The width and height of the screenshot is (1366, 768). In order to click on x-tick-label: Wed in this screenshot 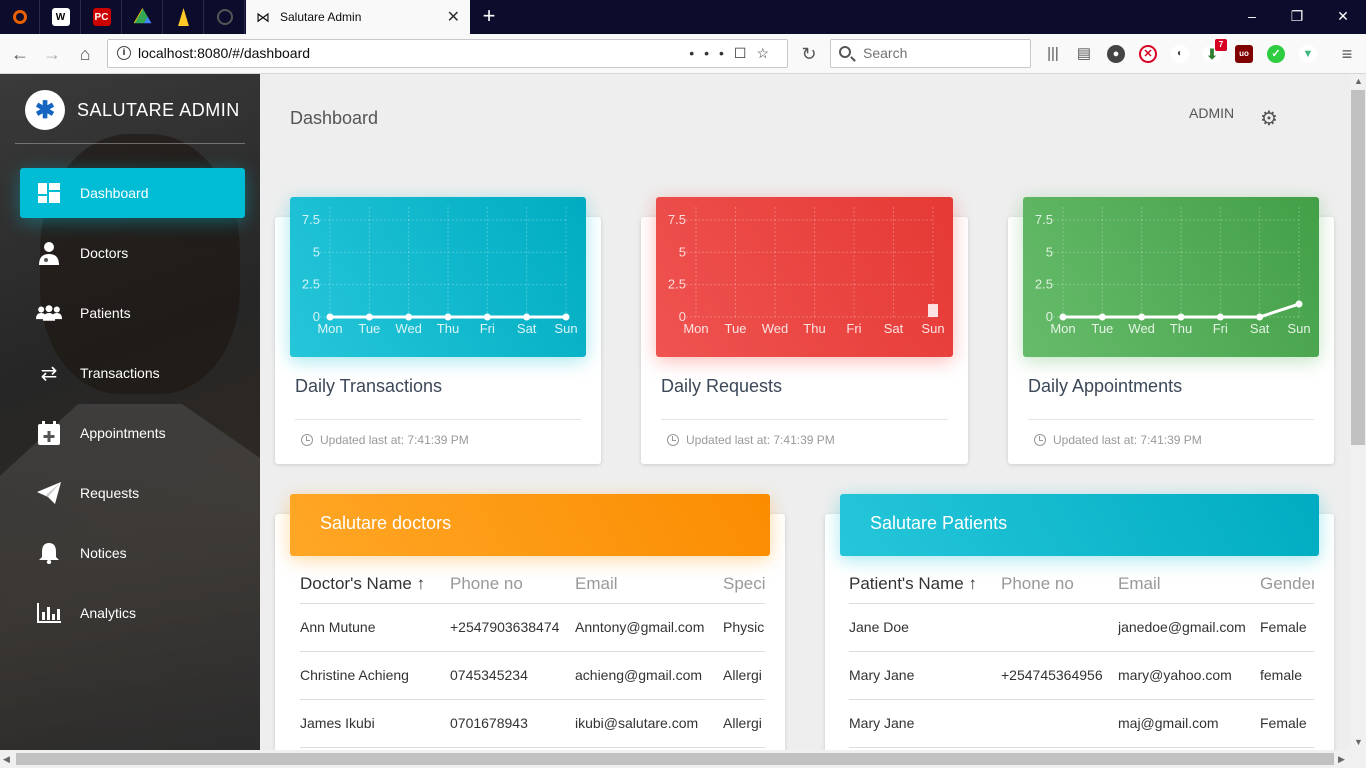, I will do `click(1141, 328)`.